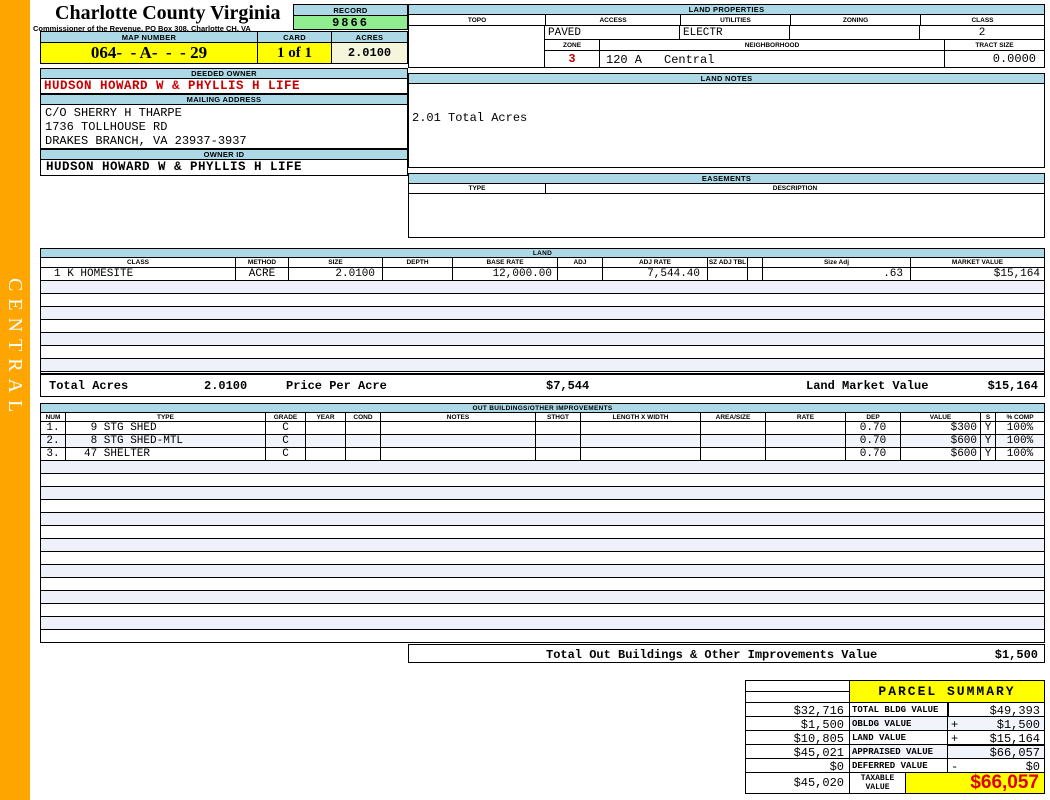 Image resolution: width=1050 pixels, height=800 pixels. I want to click on district-sidebar: CENTRAL, so click(15, 400).